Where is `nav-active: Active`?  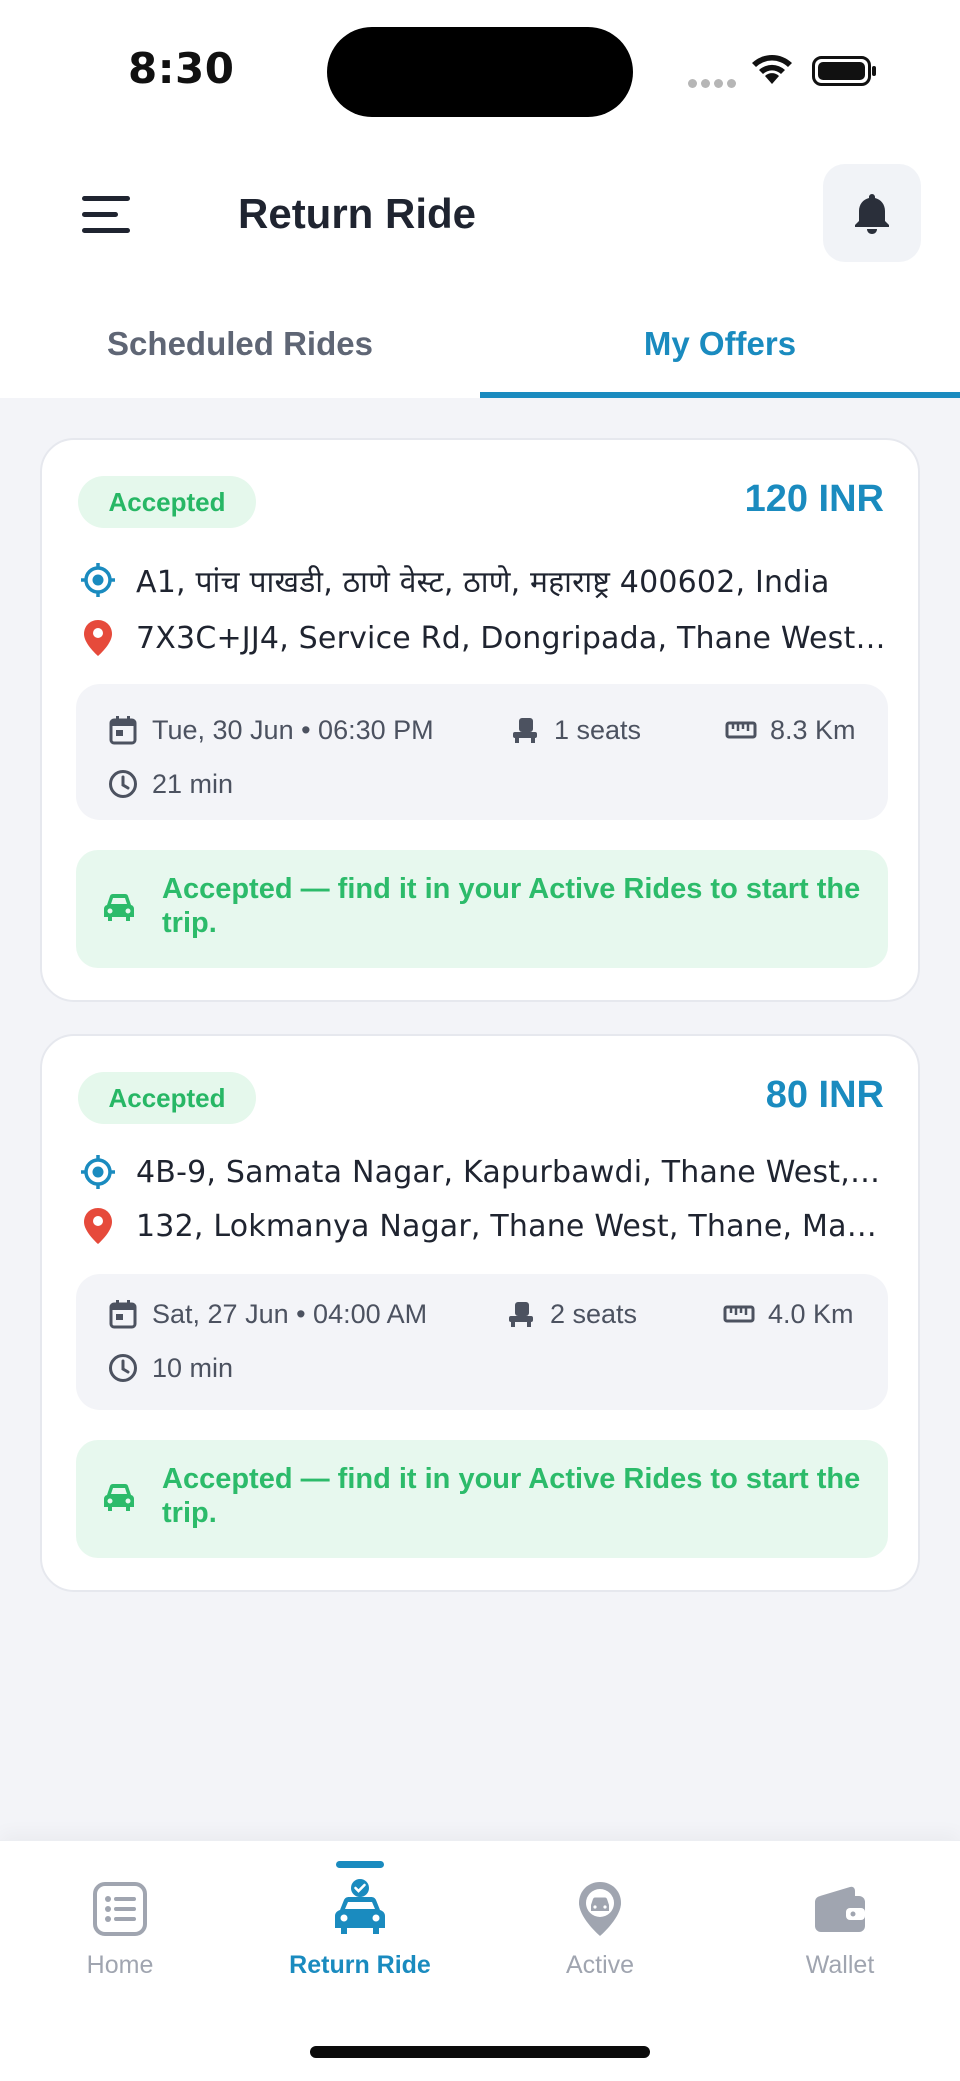
nav-active: Active is located at coordinates (600, 1916).